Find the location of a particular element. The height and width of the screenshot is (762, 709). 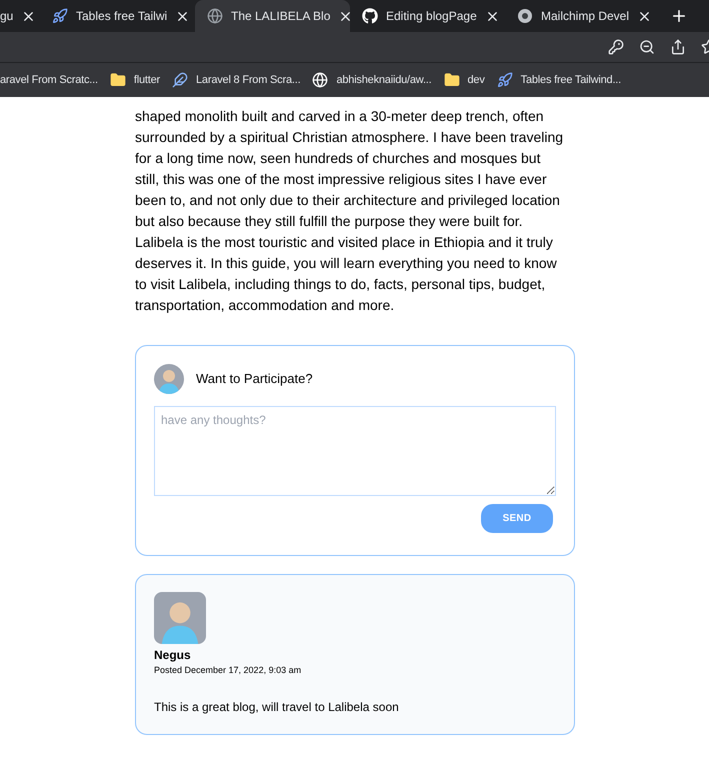

tab-title: Mailchimp Devel is located at coordinates (585, 16).